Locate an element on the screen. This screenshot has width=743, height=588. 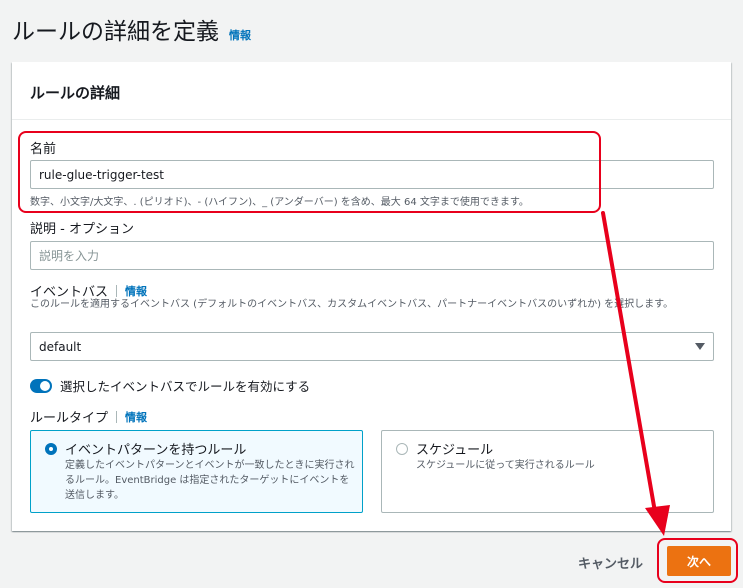
event-bus-selected-value: default is located at coordinates (60, 346).